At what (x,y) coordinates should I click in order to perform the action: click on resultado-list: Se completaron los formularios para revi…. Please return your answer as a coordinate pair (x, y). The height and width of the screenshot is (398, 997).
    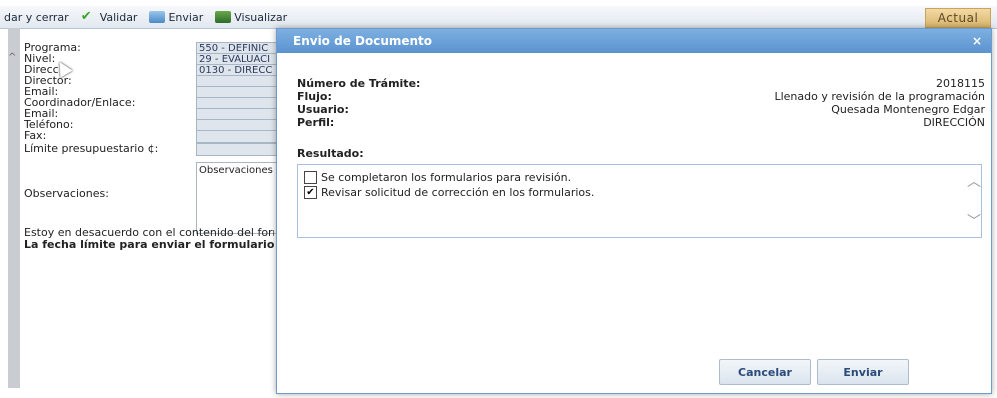
    Looking at the image, I should click on (639, 201).